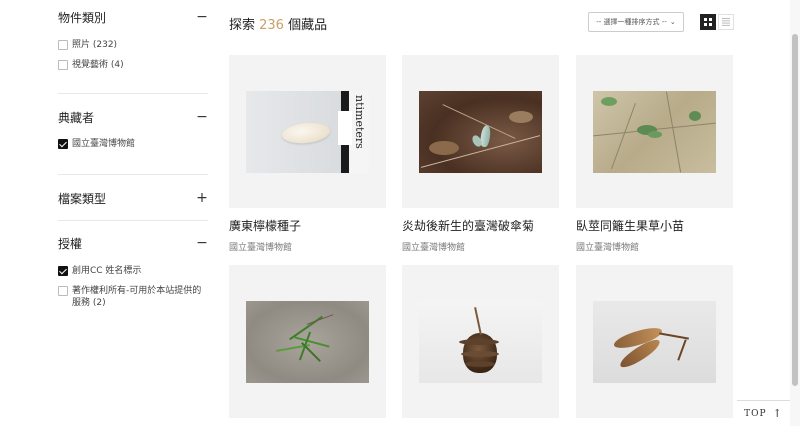 This screenshot has width=800, height=426. I want to click on card-image-frame: ntimeters, so click(307, 131).